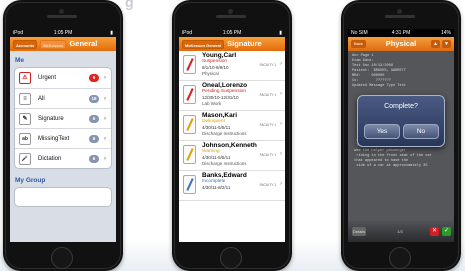  What do you see at coordinates (210, 73) in the screenshot?
I see `document-type: Physical` at bounding box center [210, 73].